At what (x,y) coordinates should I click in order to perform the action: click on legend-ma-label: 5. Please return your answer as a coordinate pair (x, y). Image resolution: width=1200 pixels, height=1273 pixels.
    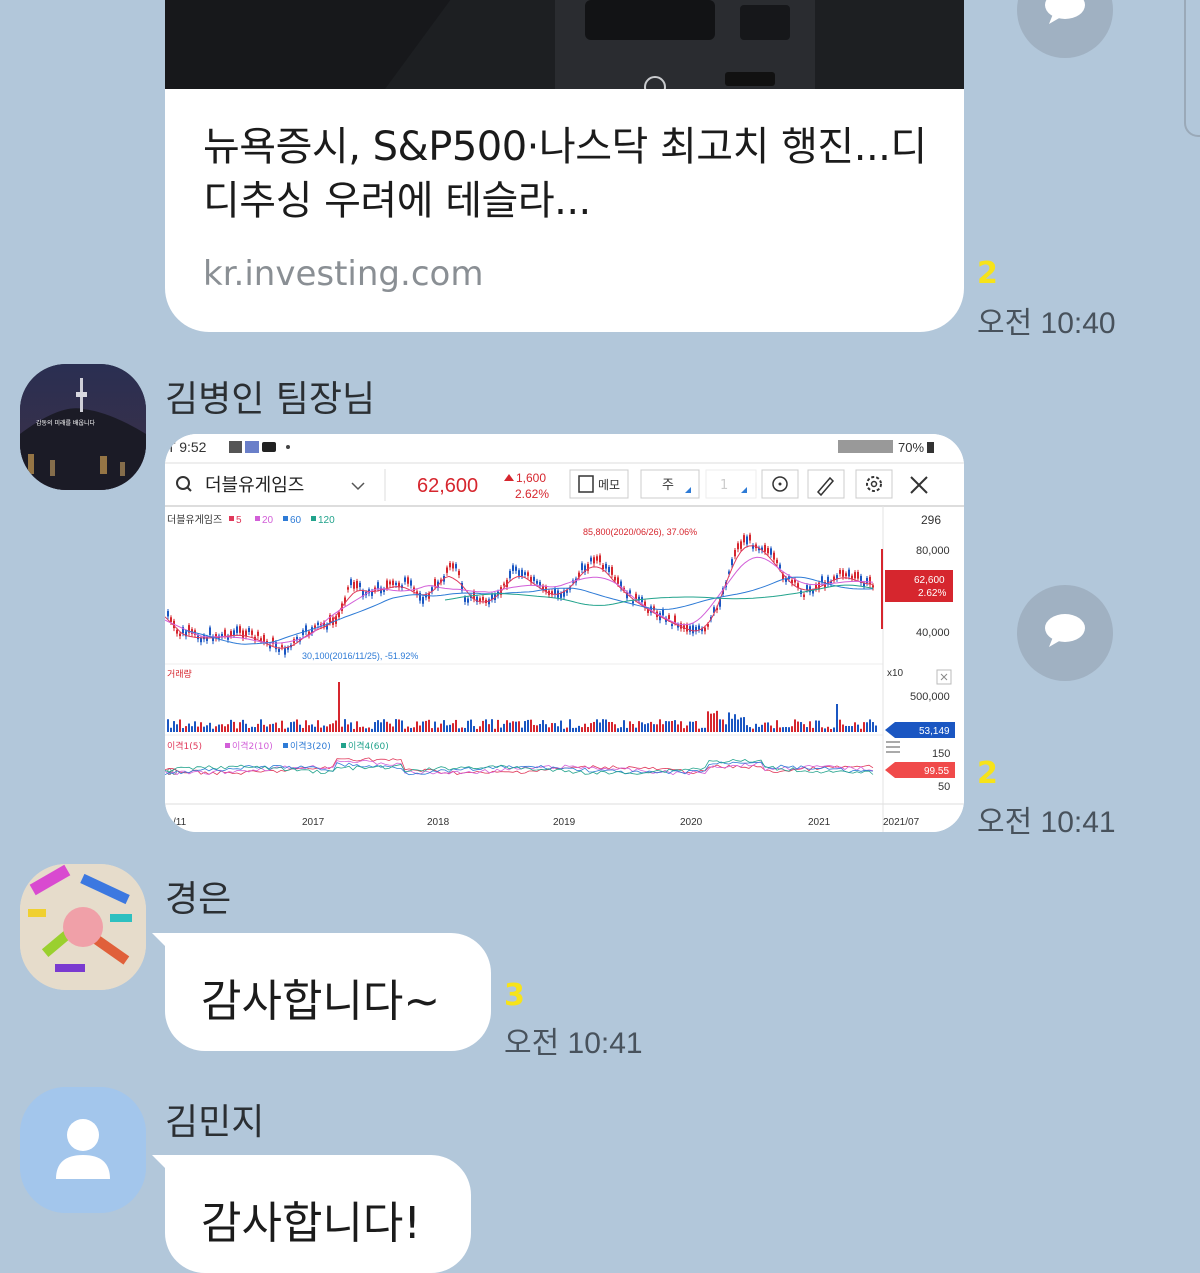
    Looking at the image, I should click on (239, 520).